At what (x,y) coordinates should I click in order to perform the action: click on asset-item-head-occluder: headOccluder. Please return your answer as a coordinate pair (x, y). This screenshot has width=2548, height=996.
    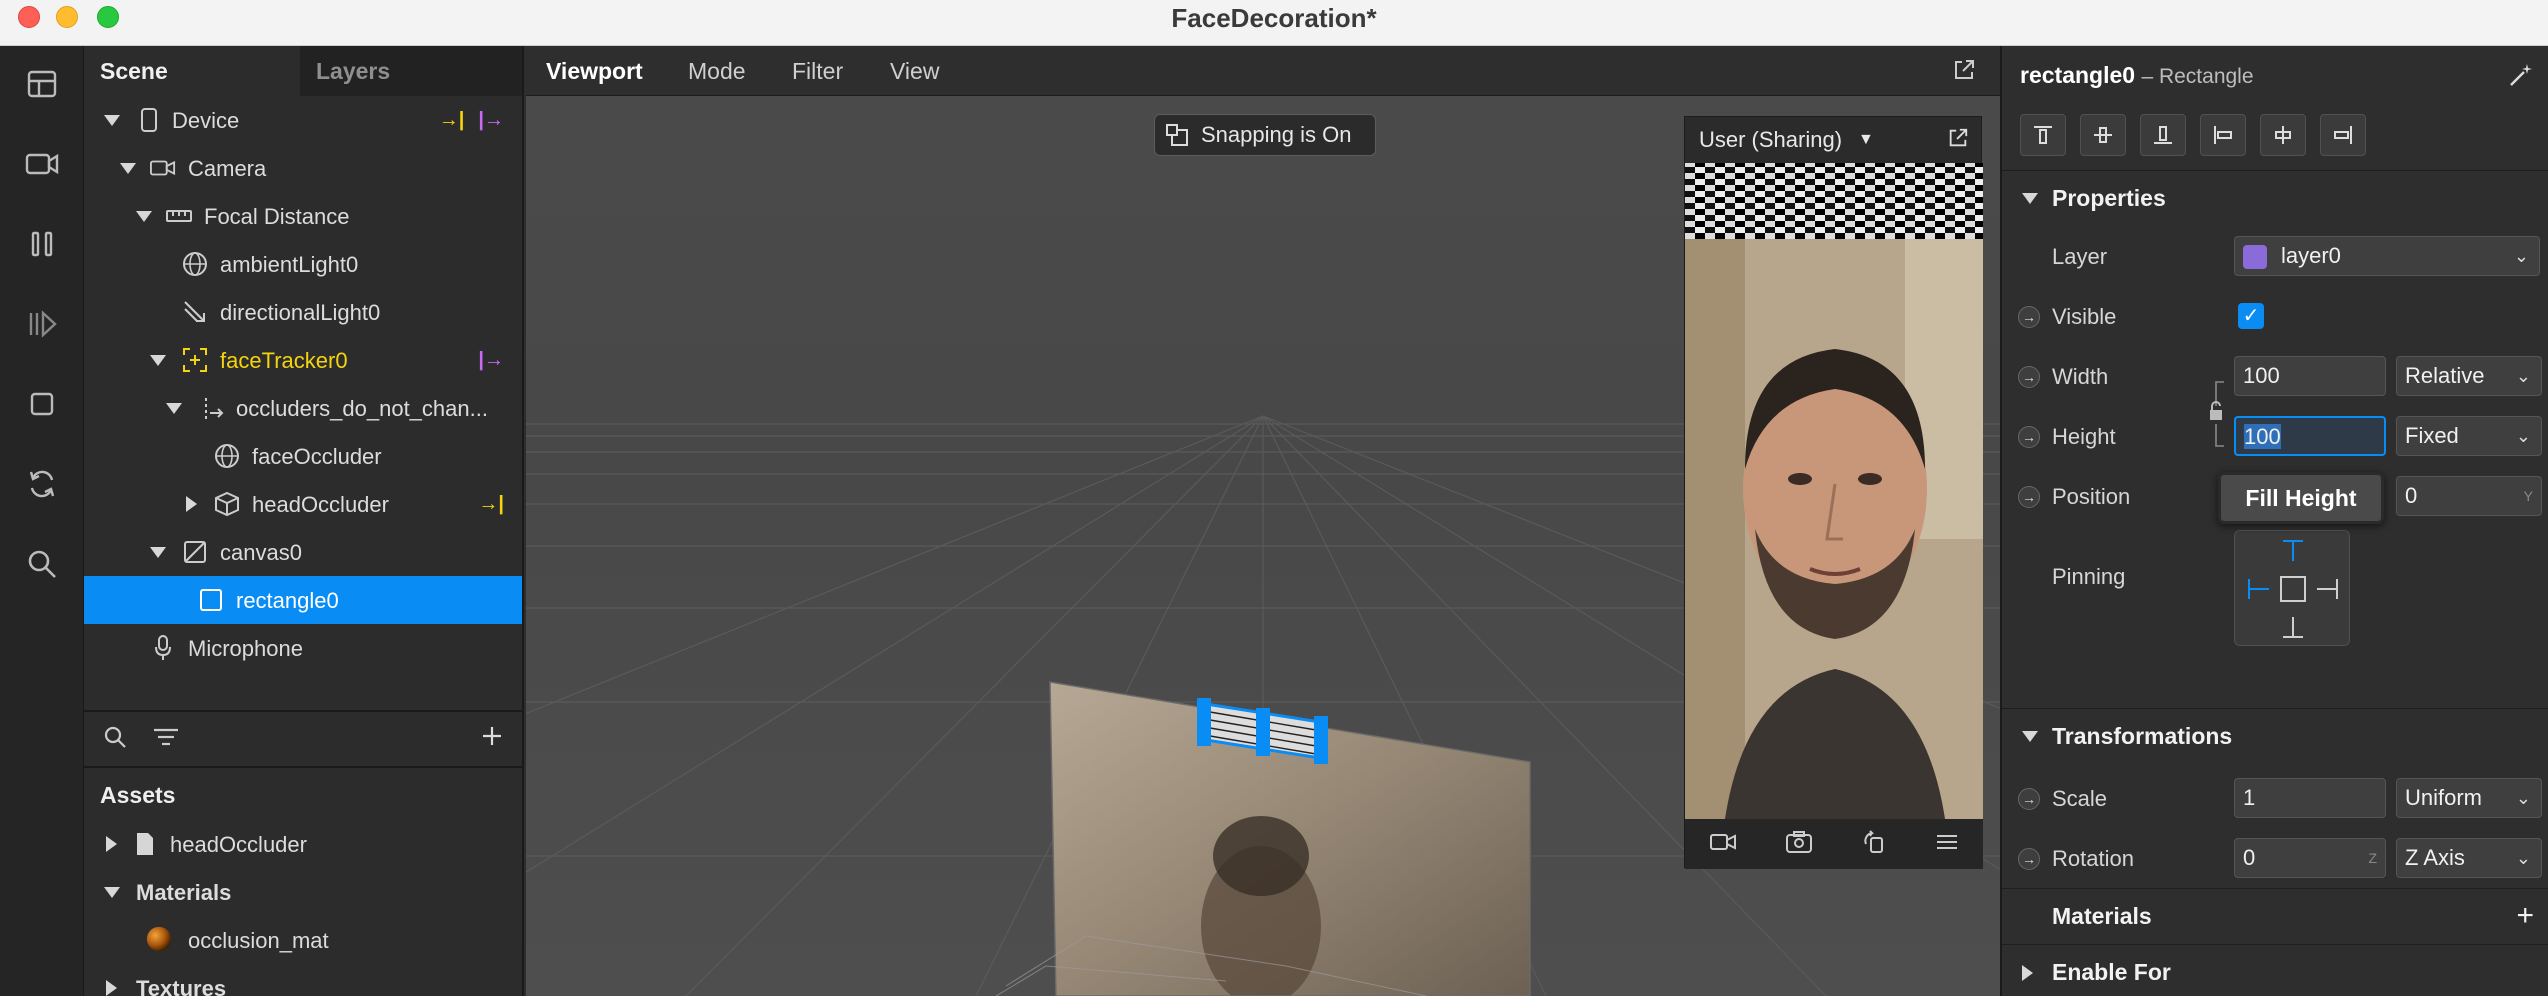
    Looking at the image, I should click on (303, 844).